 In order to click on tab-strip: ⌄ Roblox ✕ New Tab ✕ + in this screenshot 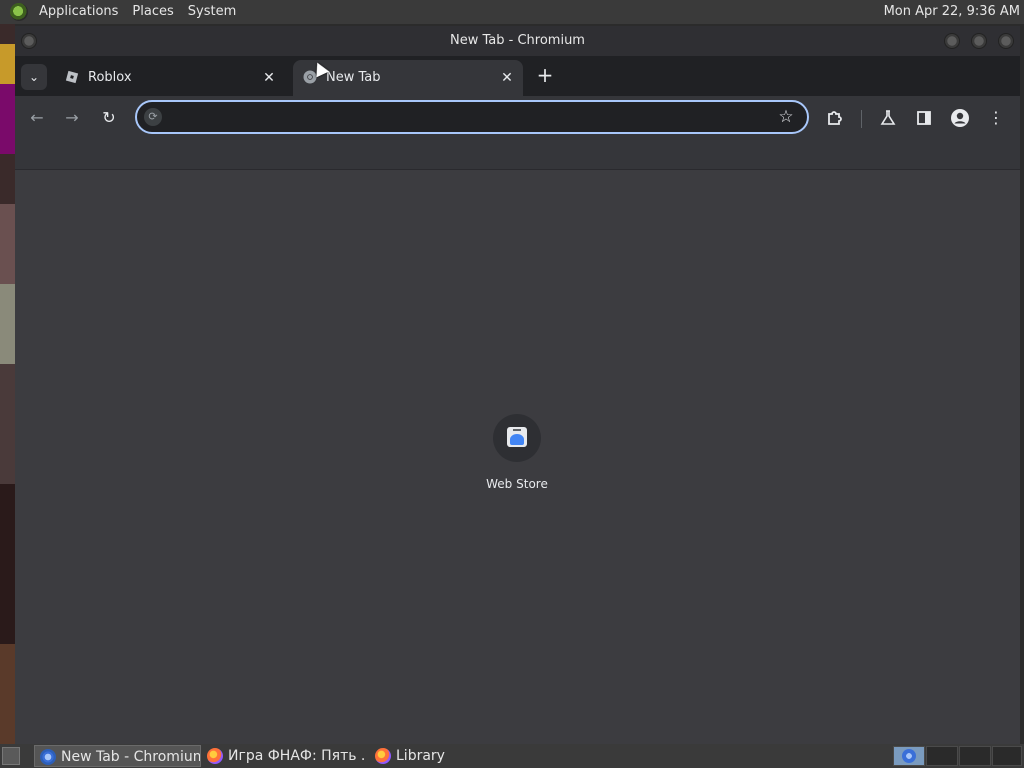, I will do `click(517, 76)`.